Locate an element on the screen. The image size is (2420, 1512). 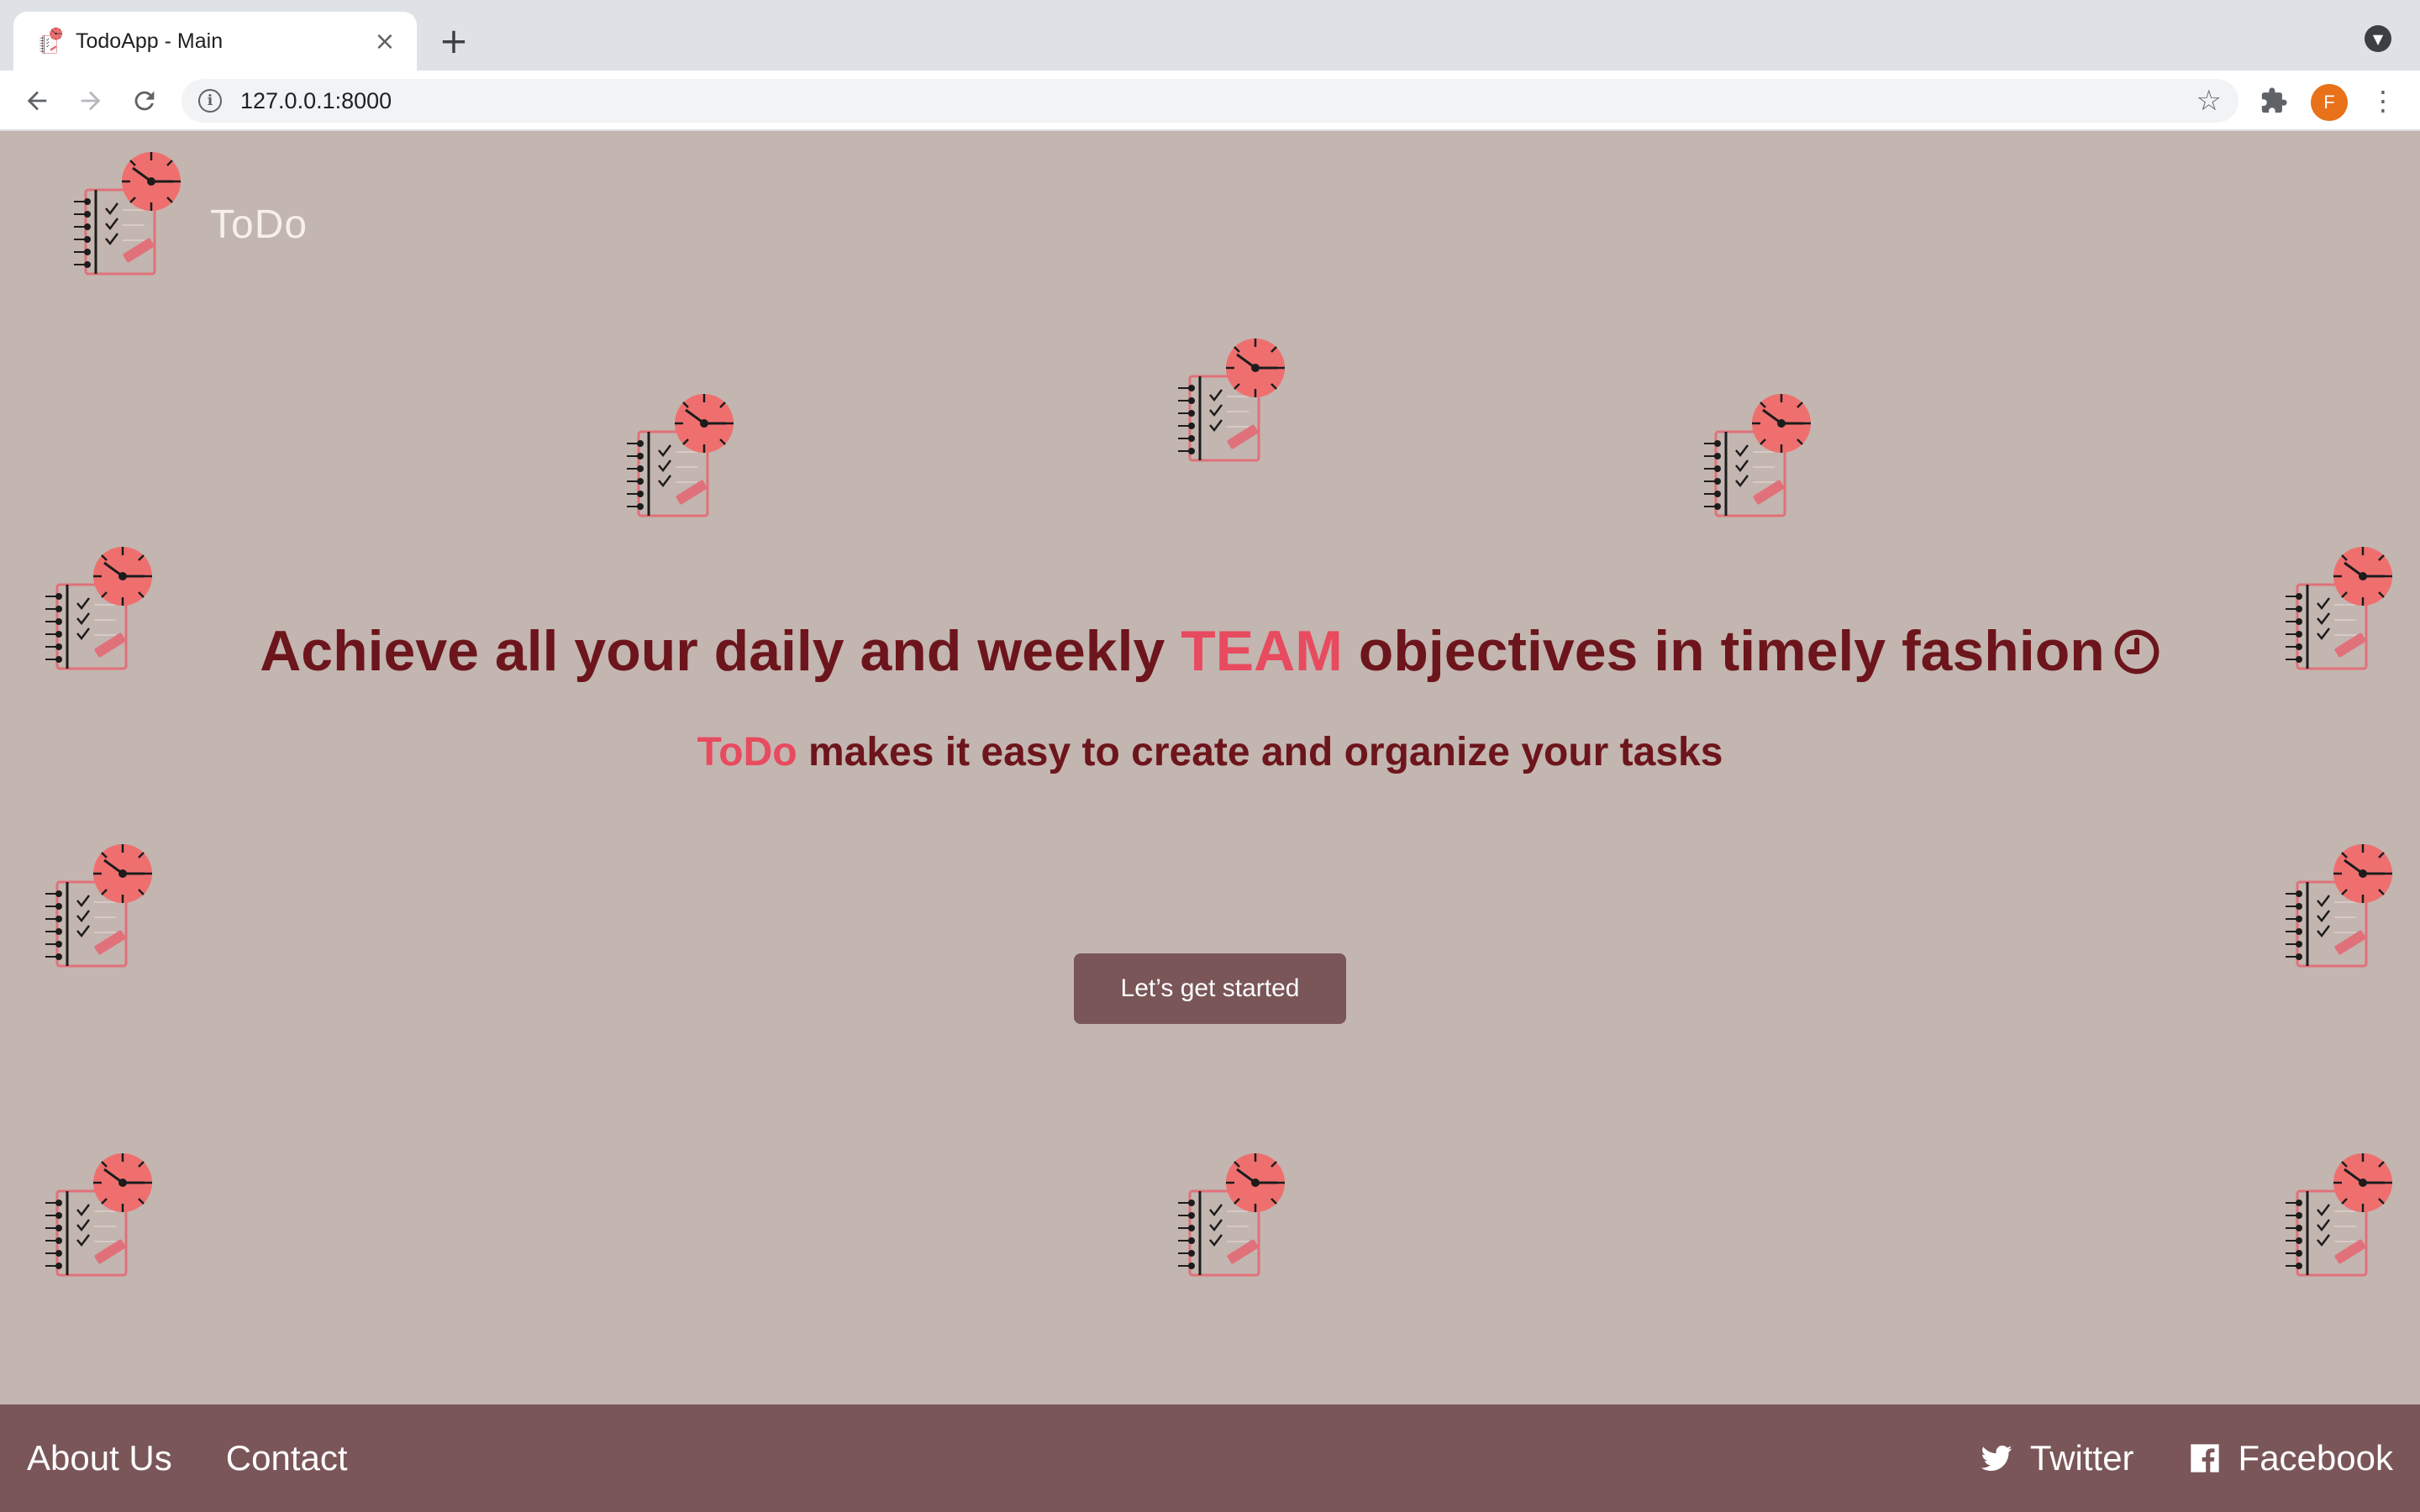
extensions-icon is located at coordinates (2273, 100).